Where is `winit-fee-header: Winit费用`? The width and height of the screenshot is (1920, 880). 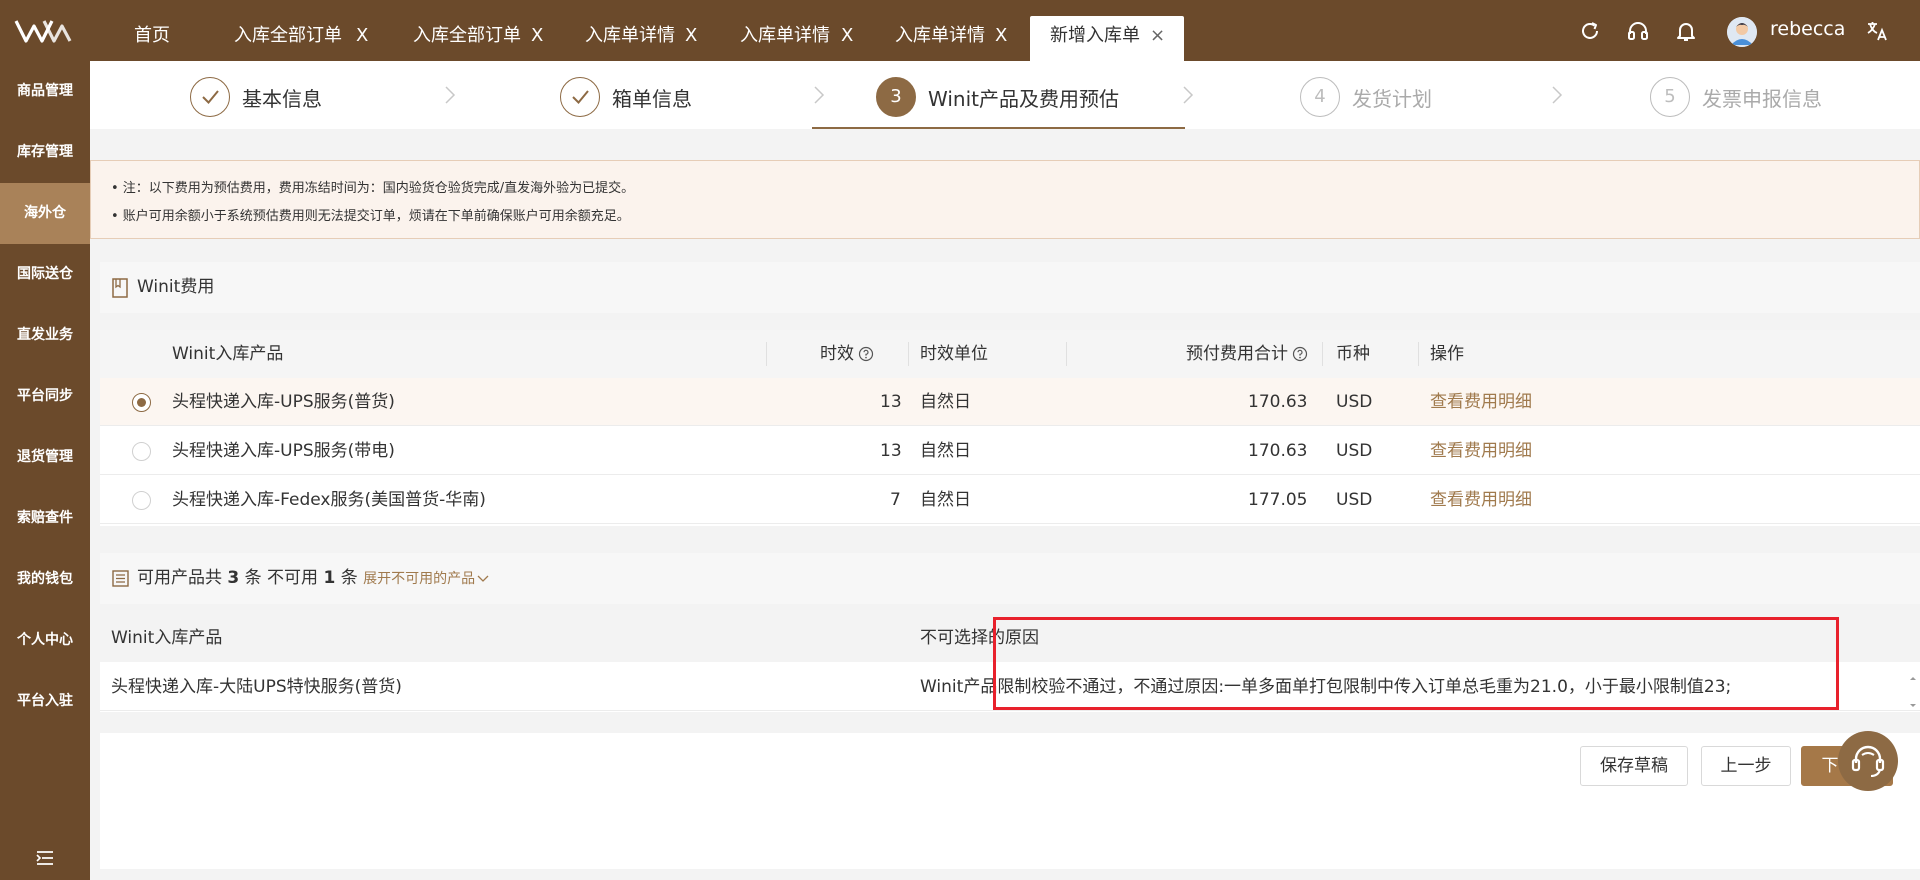 winit-fee-header: Winit费用 is located at coordinates (1010, 287).